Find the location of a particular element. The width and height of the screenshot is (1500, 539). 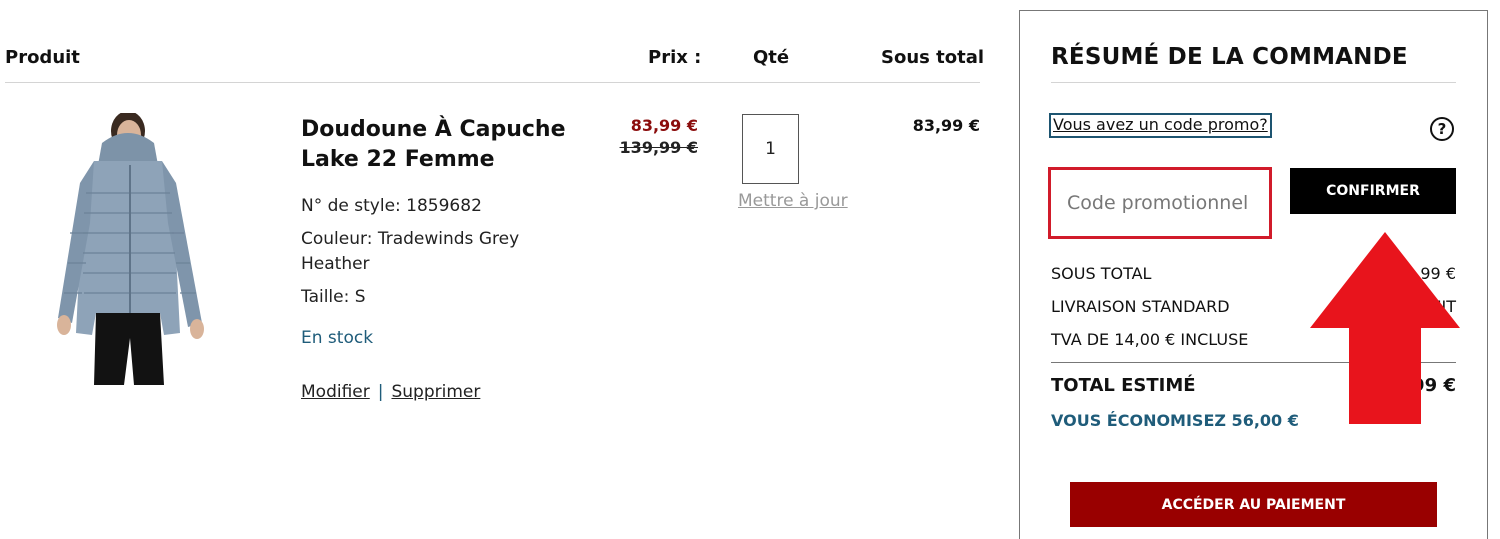

promo-input-highlight is located at coordinates (1160, 203).